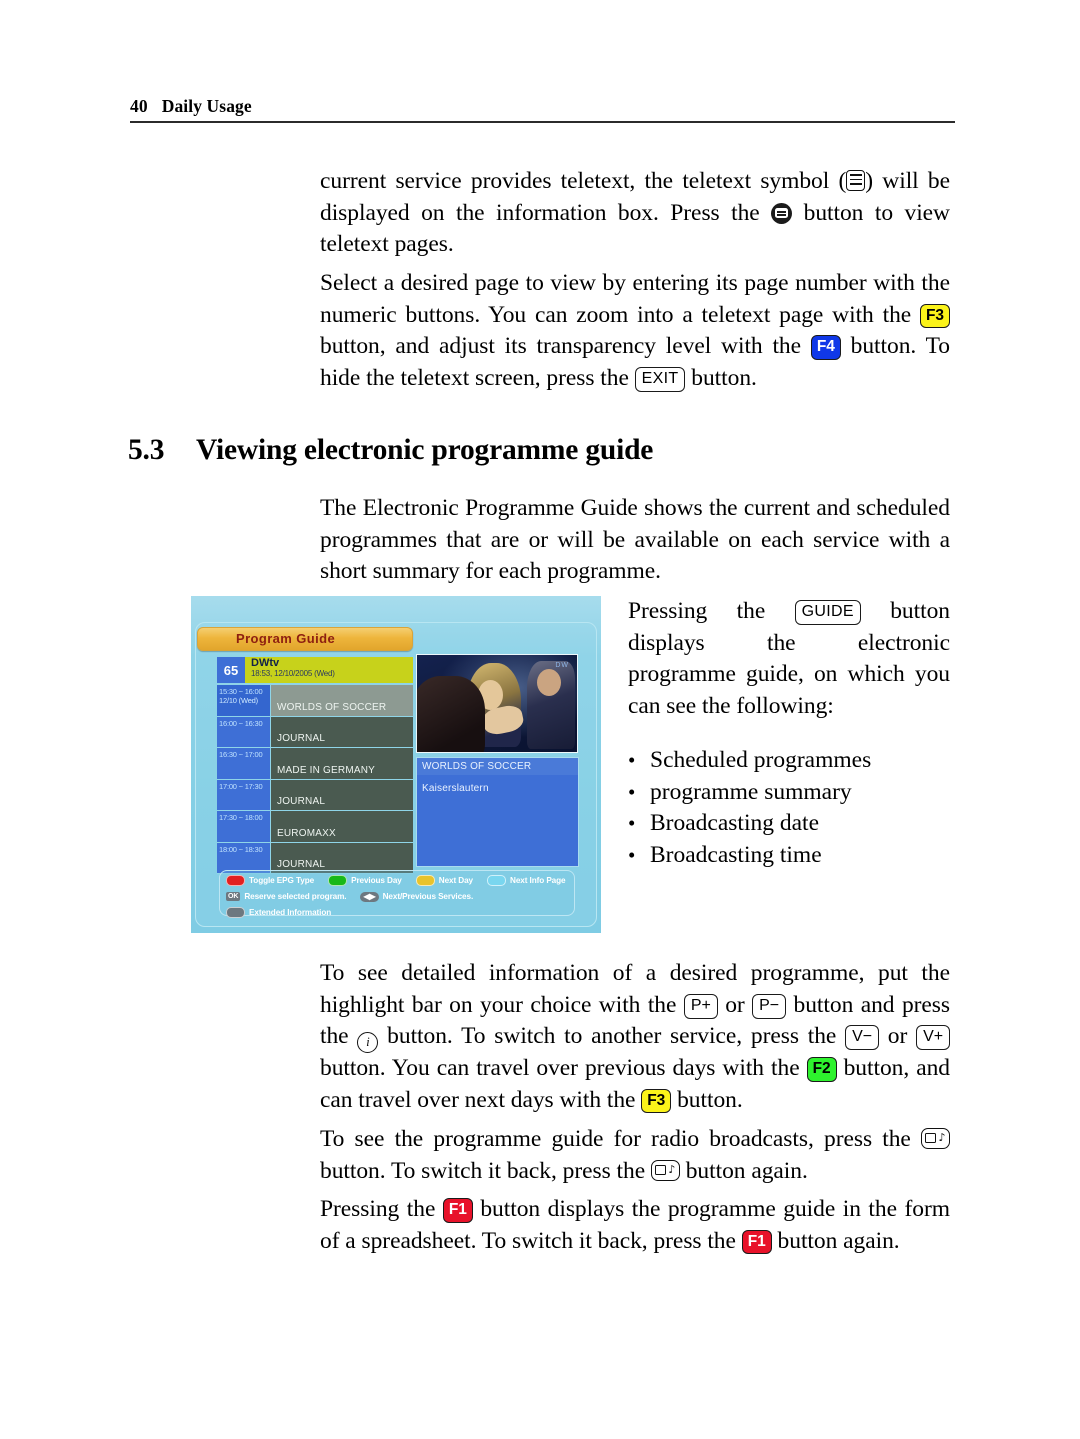 This screenshot has height=1439, width=1080. I want to click on legend-ok-label: Reserve selected program., so click(295, 896).